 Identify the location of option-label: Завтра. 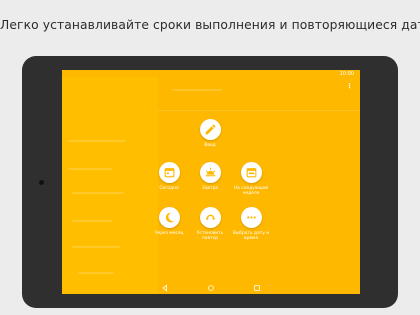
(210, 188).